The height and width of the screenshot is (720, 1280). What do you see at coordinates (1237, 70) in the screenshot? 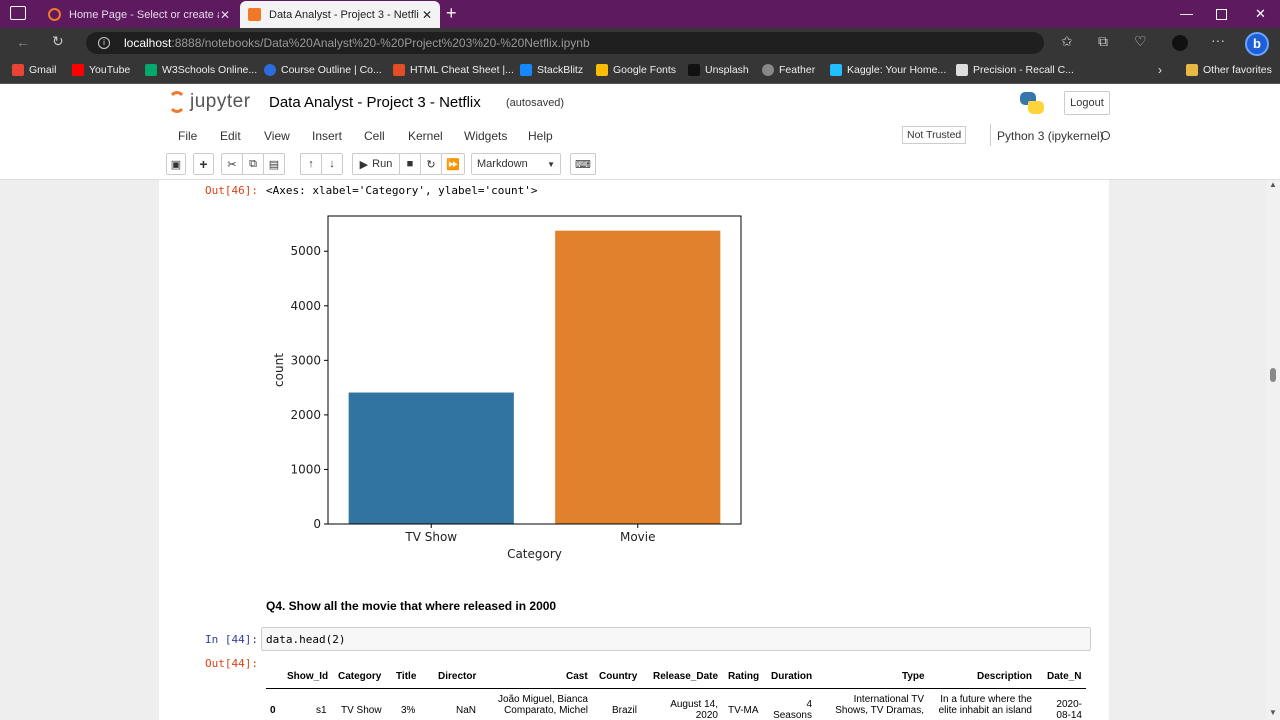
I see `bookmark-label: Other favorites` at bounding box center [1237, 70].